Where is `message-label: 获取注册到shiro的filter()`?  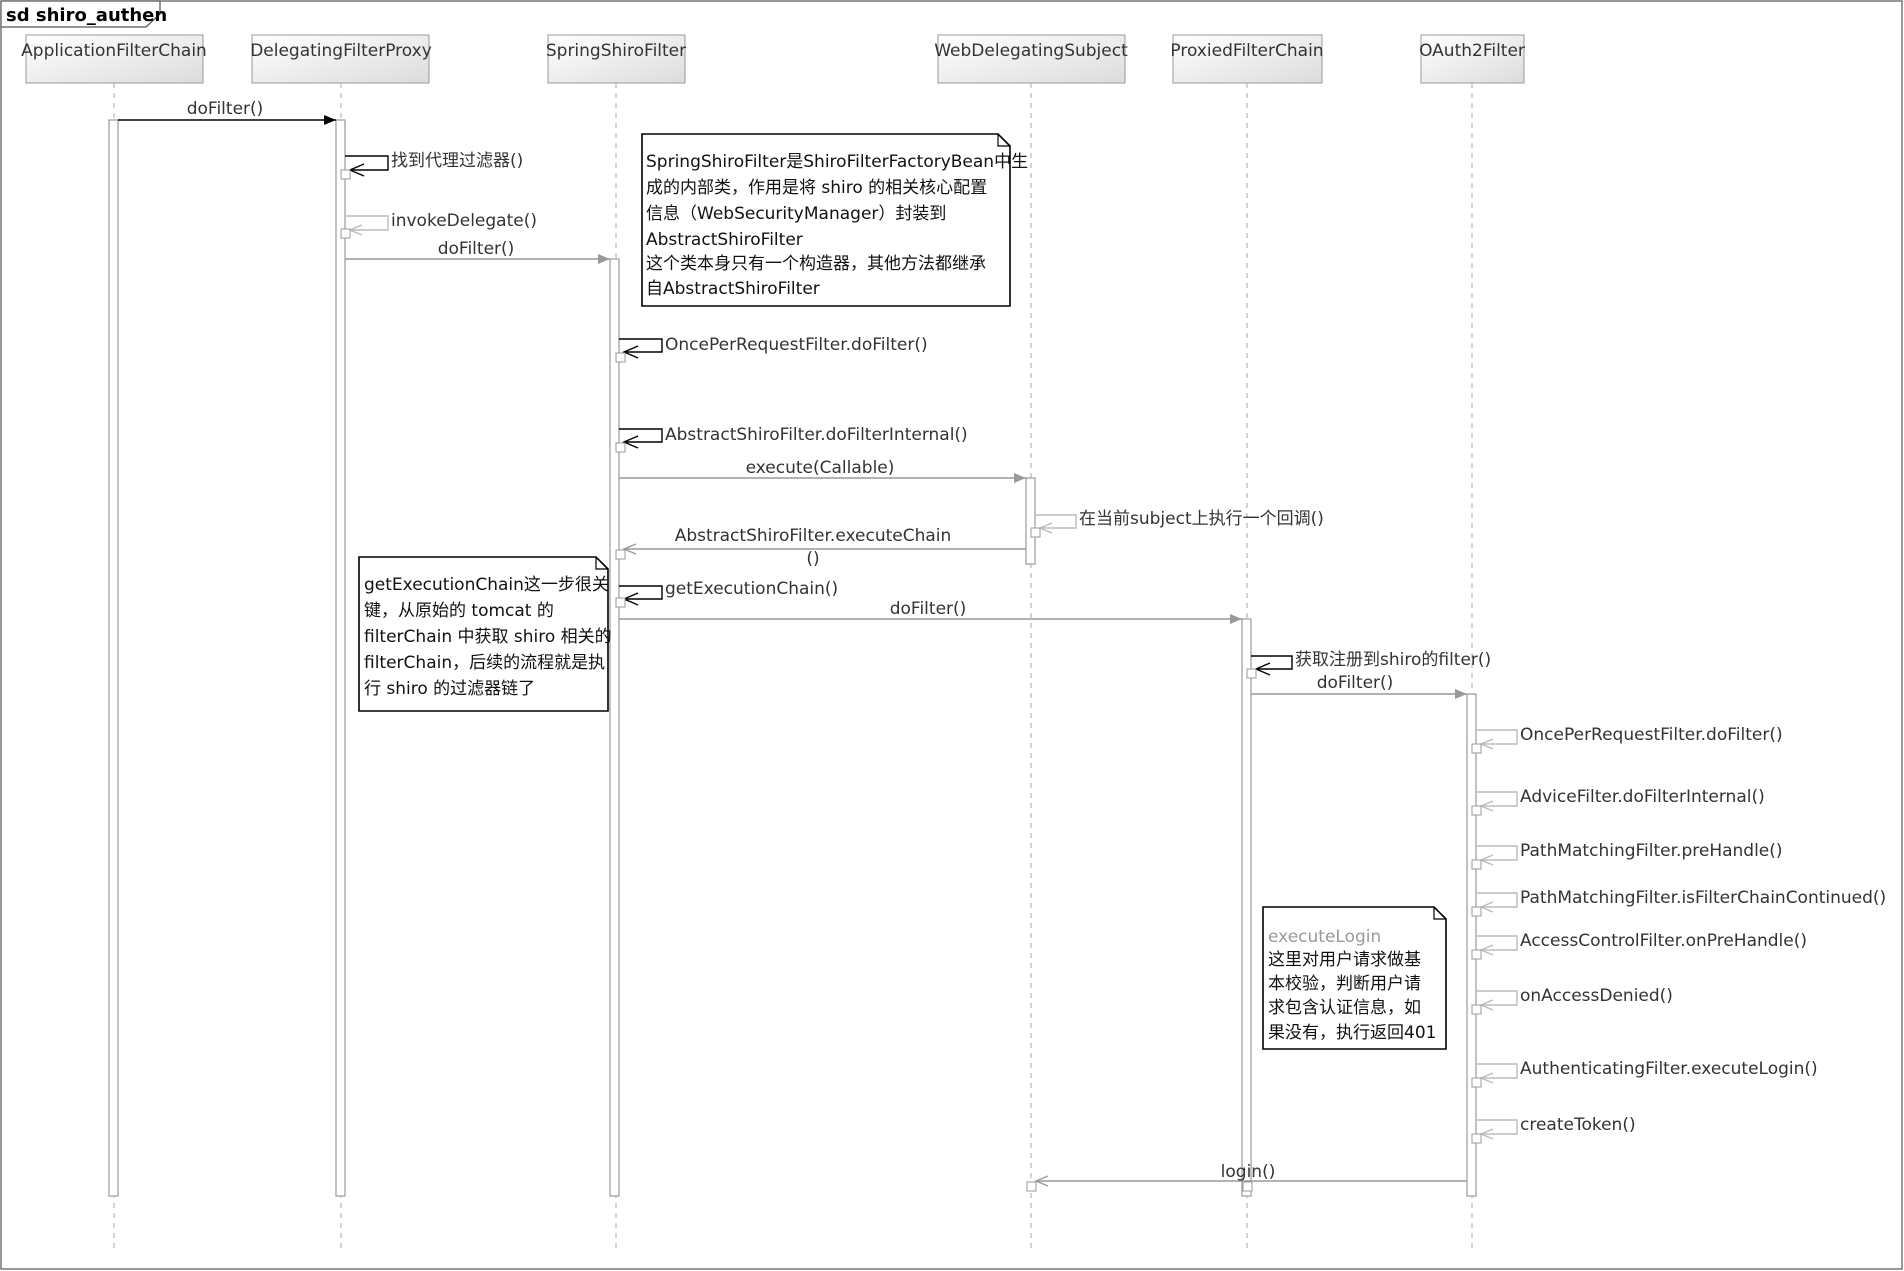
message-label: 获取注册到shiro的filter() is located at coordinates (1393, 660).